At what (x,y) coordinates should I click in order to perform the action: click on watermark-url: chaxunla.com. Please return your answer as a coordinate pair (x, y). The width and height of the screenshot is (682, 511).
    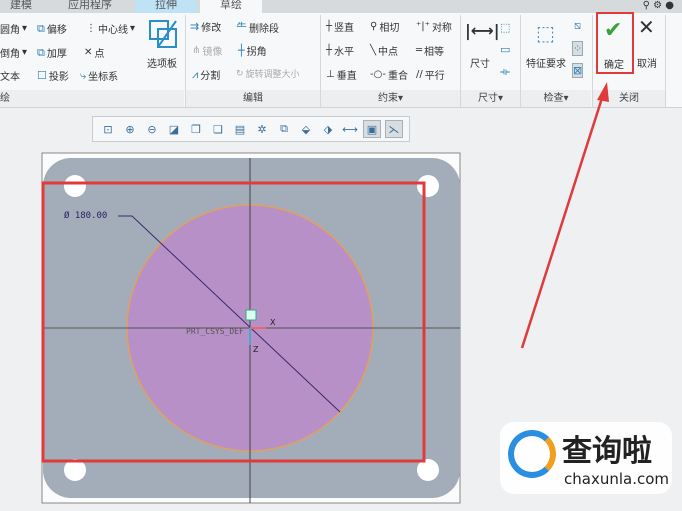
    Looking at the image, I should click on (616, 479).